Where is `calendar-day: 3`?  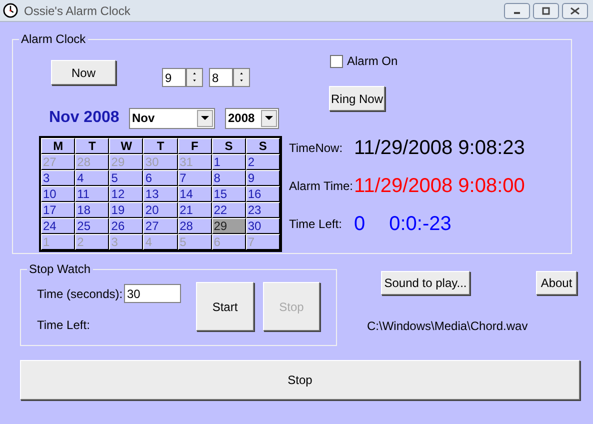
calendar-day: 3 is located at coordinates (58, 178).